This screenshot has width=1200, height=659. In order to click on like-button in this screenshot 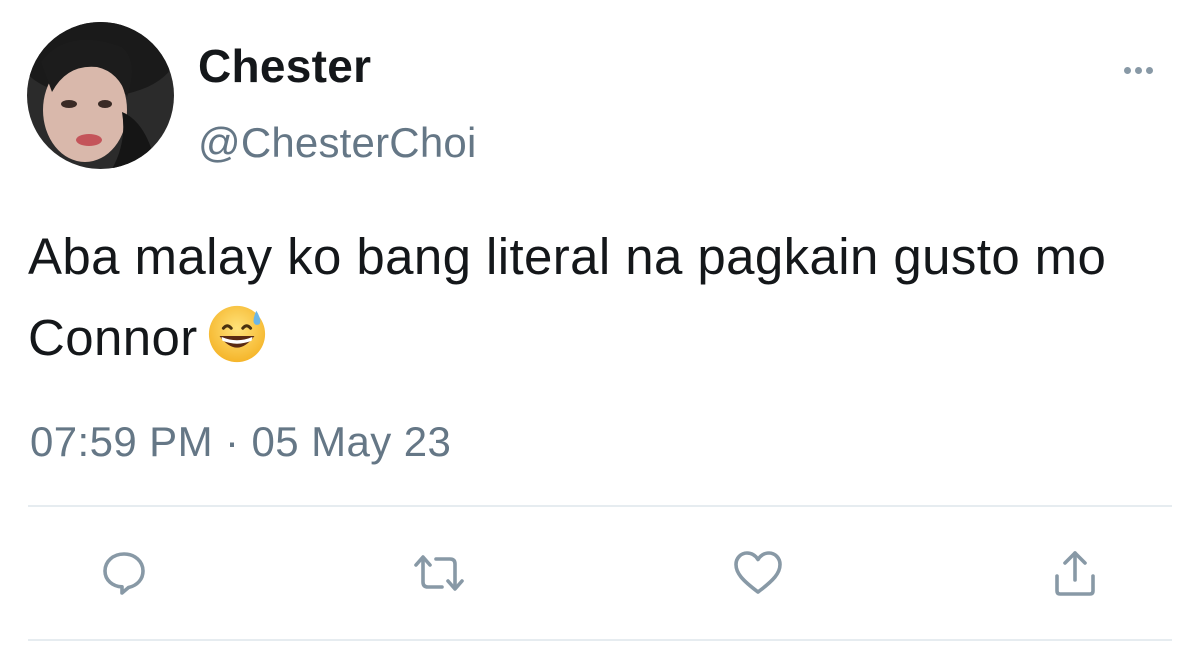, I will do `click(758, 573)`.